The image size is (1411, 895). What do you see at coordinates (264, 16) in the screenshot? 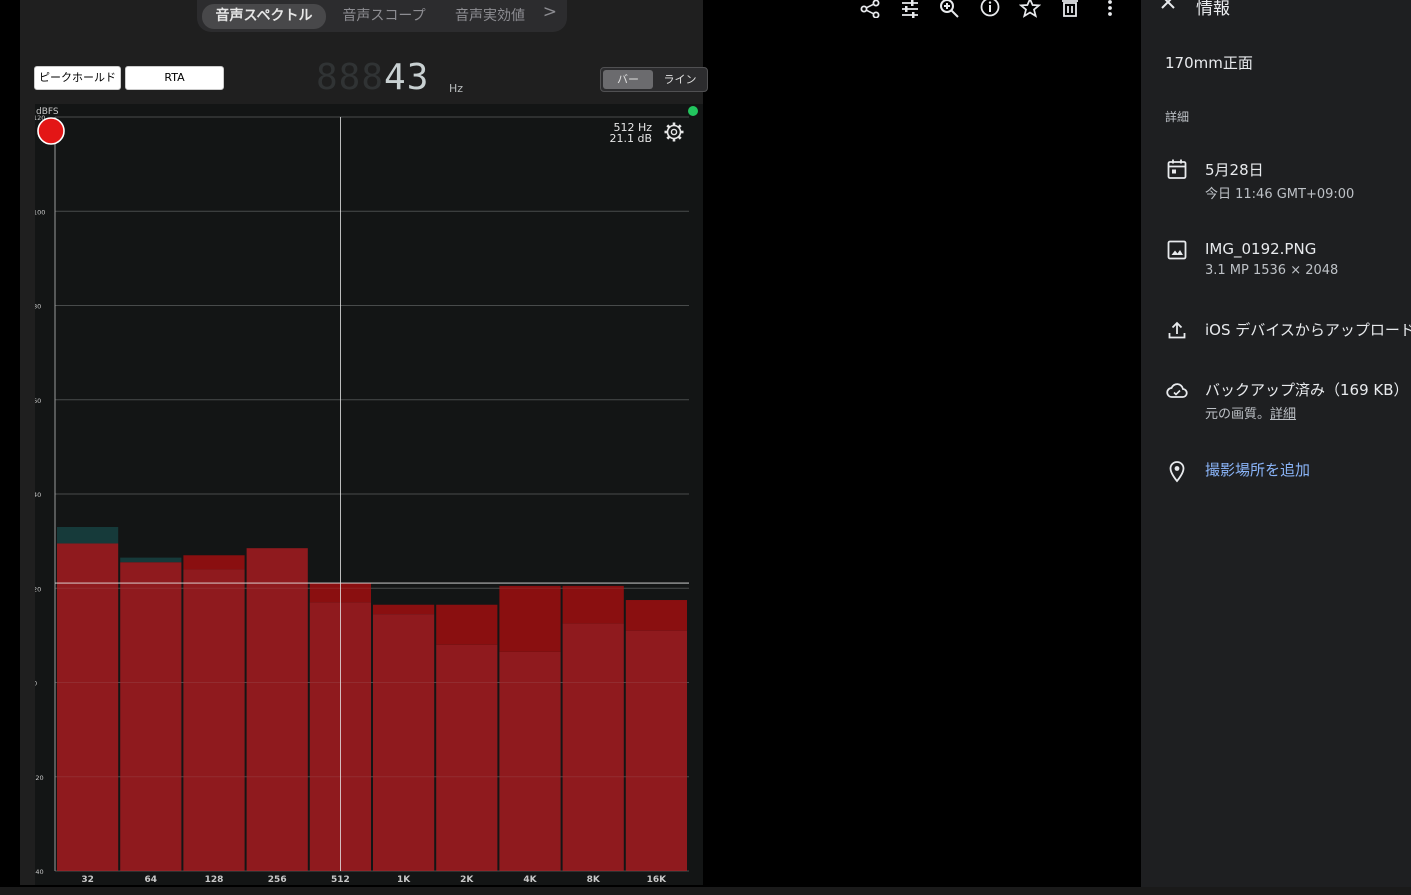
I see `tab-audio-spectrum: 音声スペクトル` at bounding box center [264, 16].